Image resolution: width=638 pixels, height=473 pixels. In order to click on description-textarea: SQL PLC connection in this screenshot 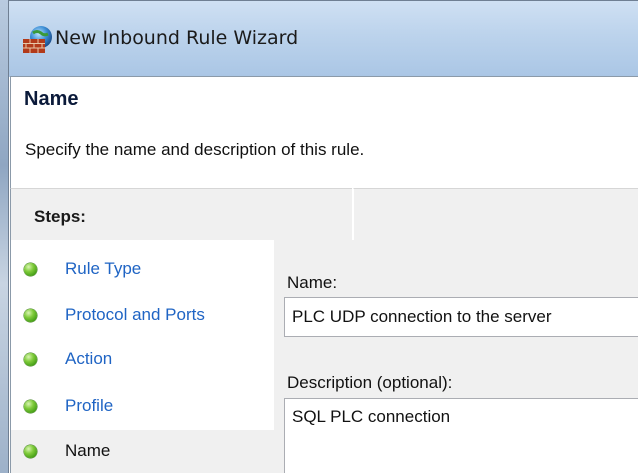, I will do `click(461, 435)`.